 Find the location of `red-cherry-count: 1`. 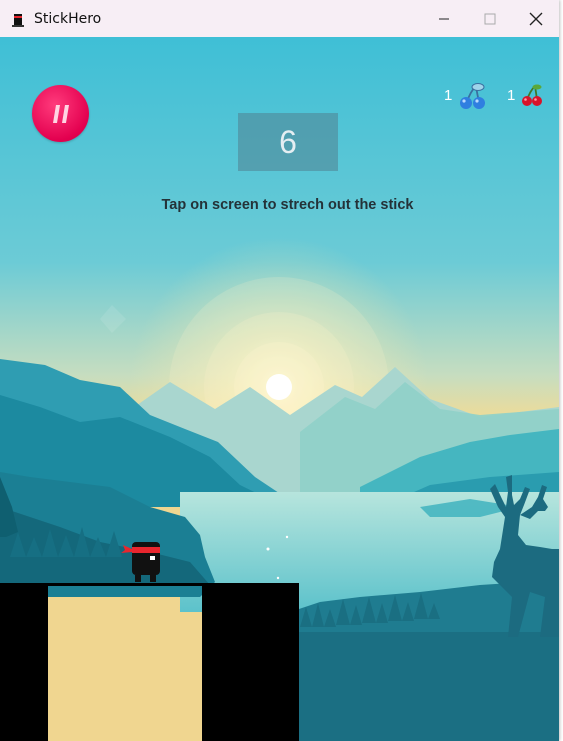

red-cherry-count: 1 is located at coordinates (511, 95).